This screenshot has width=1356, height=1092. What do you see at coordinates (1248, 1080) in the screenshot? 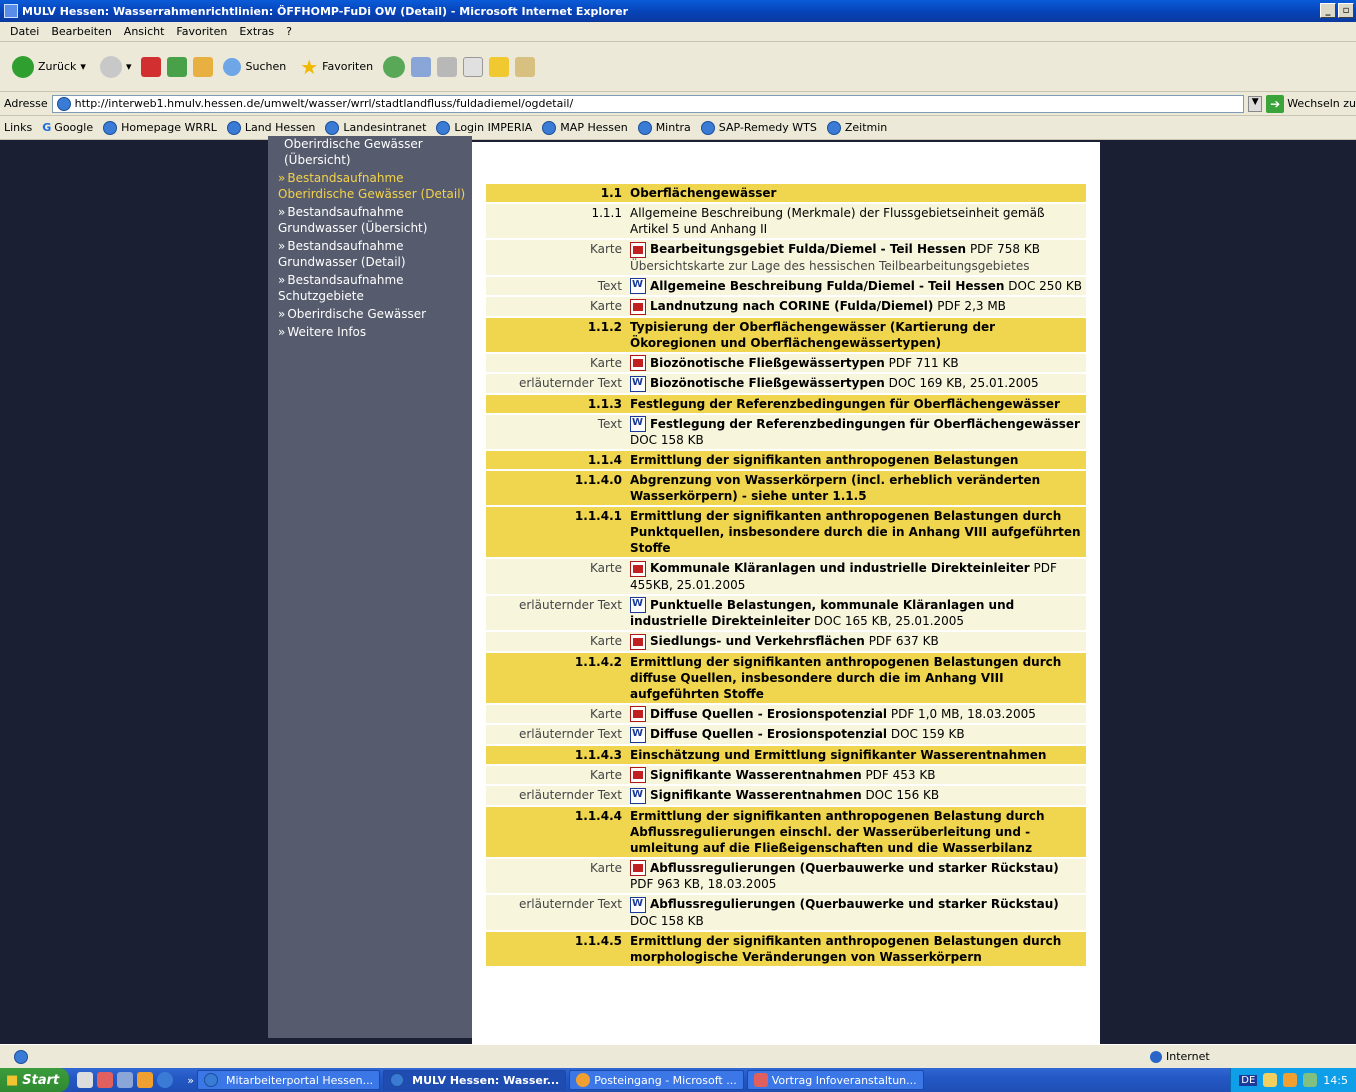
I see `language-indicator: DE` at bounding box center [1248, 1080].